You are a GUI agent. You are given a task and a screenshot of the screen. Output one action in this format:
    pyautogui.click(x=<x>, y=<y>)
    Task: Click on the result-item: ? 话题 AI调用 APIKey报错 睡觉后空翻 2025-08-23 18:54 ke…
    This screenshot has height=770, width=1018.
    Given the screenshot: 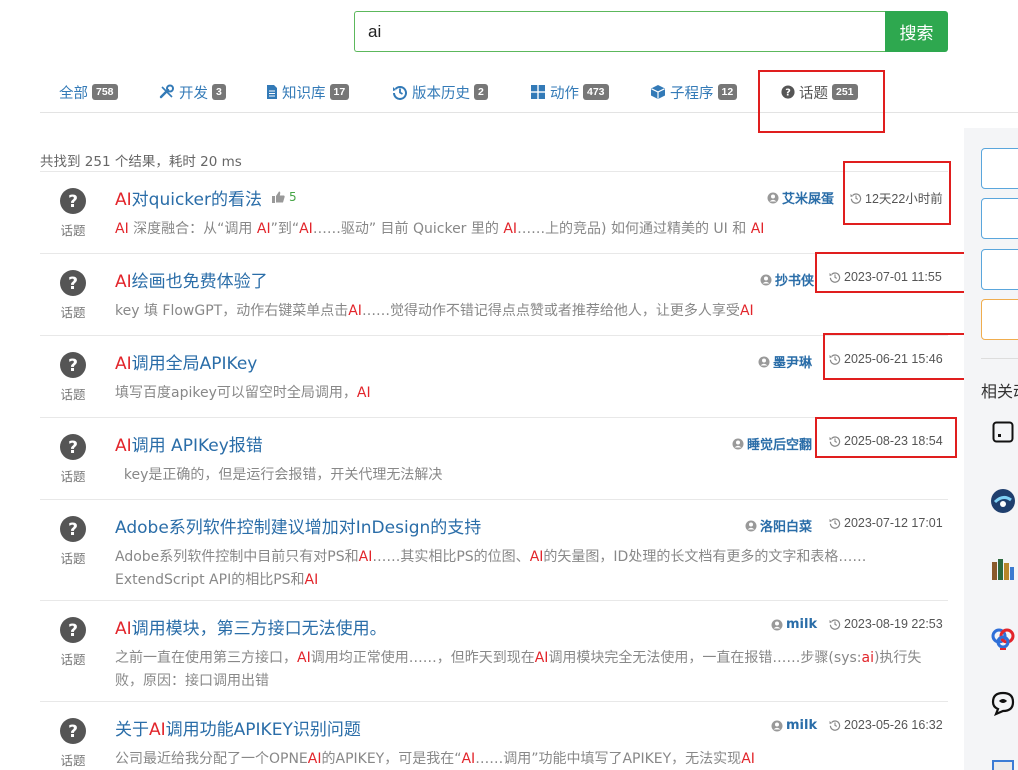 What is the action you would take?
    pyautogui.click(x=494, y=458)
    